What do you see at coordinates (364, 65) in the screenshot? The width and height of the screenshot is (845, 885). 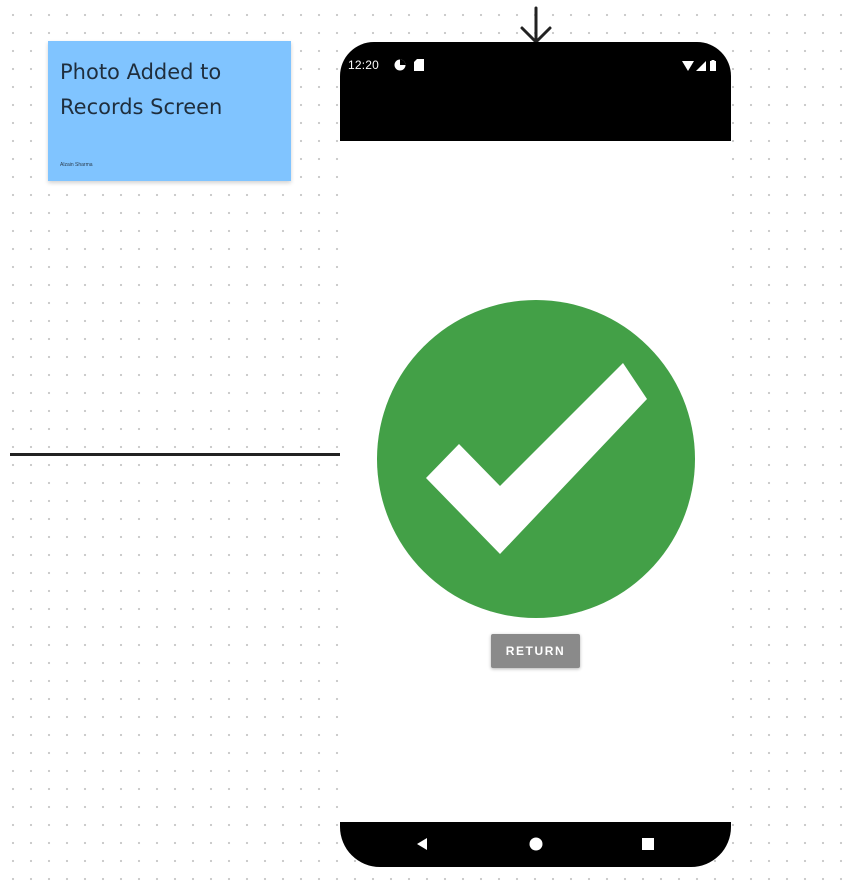 I see `status-time: 12:20` at bounding box center [364, 65].